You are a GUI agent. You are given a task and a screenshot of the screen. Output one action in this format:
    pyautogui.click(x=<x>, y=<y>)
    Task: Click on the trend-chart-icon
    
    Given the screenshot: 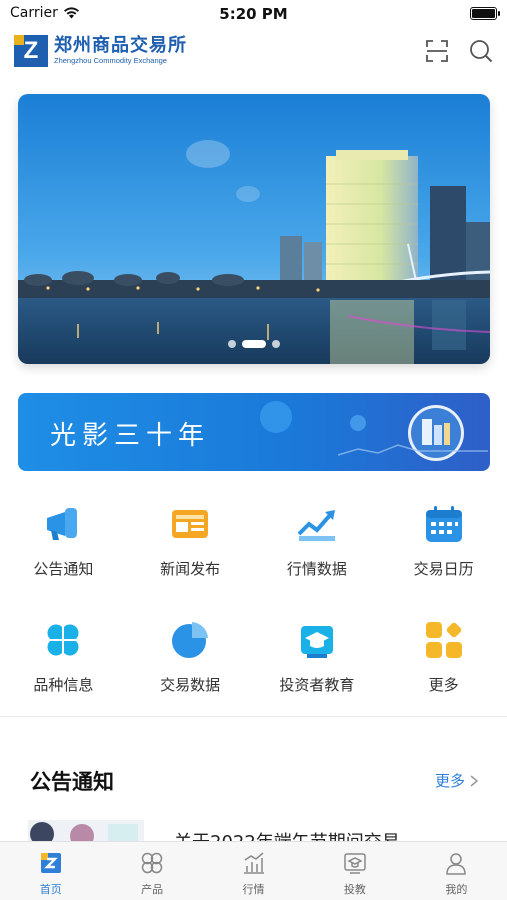 What is the action you would take?
    pyautogui.click(x=316, y=525)
    